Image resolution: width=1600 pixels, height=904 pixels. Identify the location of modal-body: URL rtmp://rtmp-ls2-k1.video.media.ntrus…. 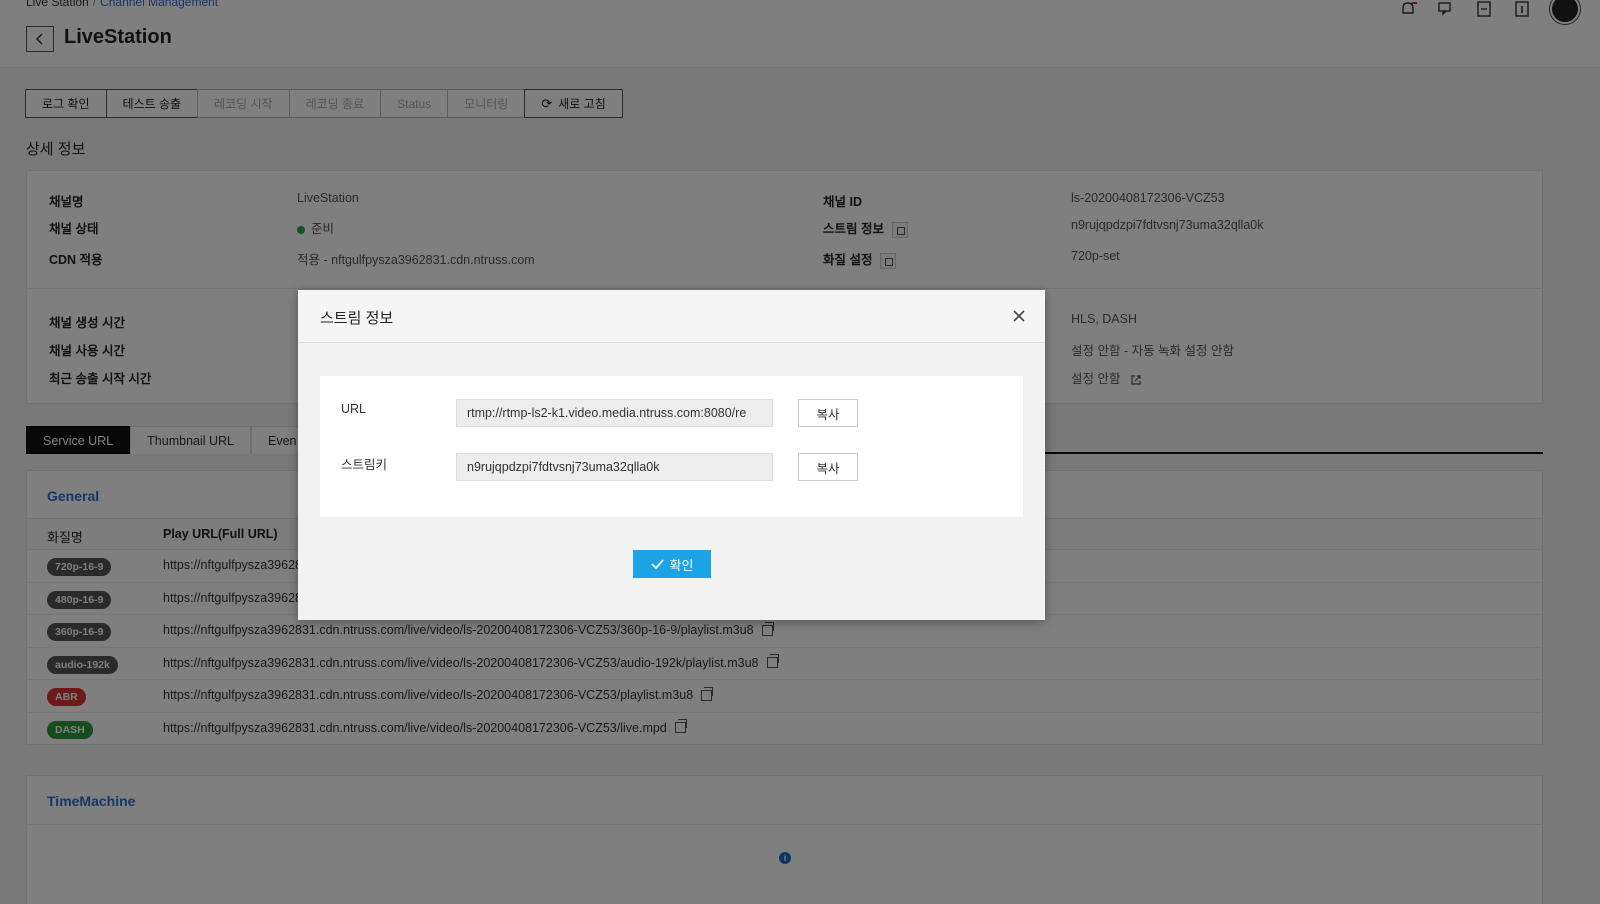
(671, 446).